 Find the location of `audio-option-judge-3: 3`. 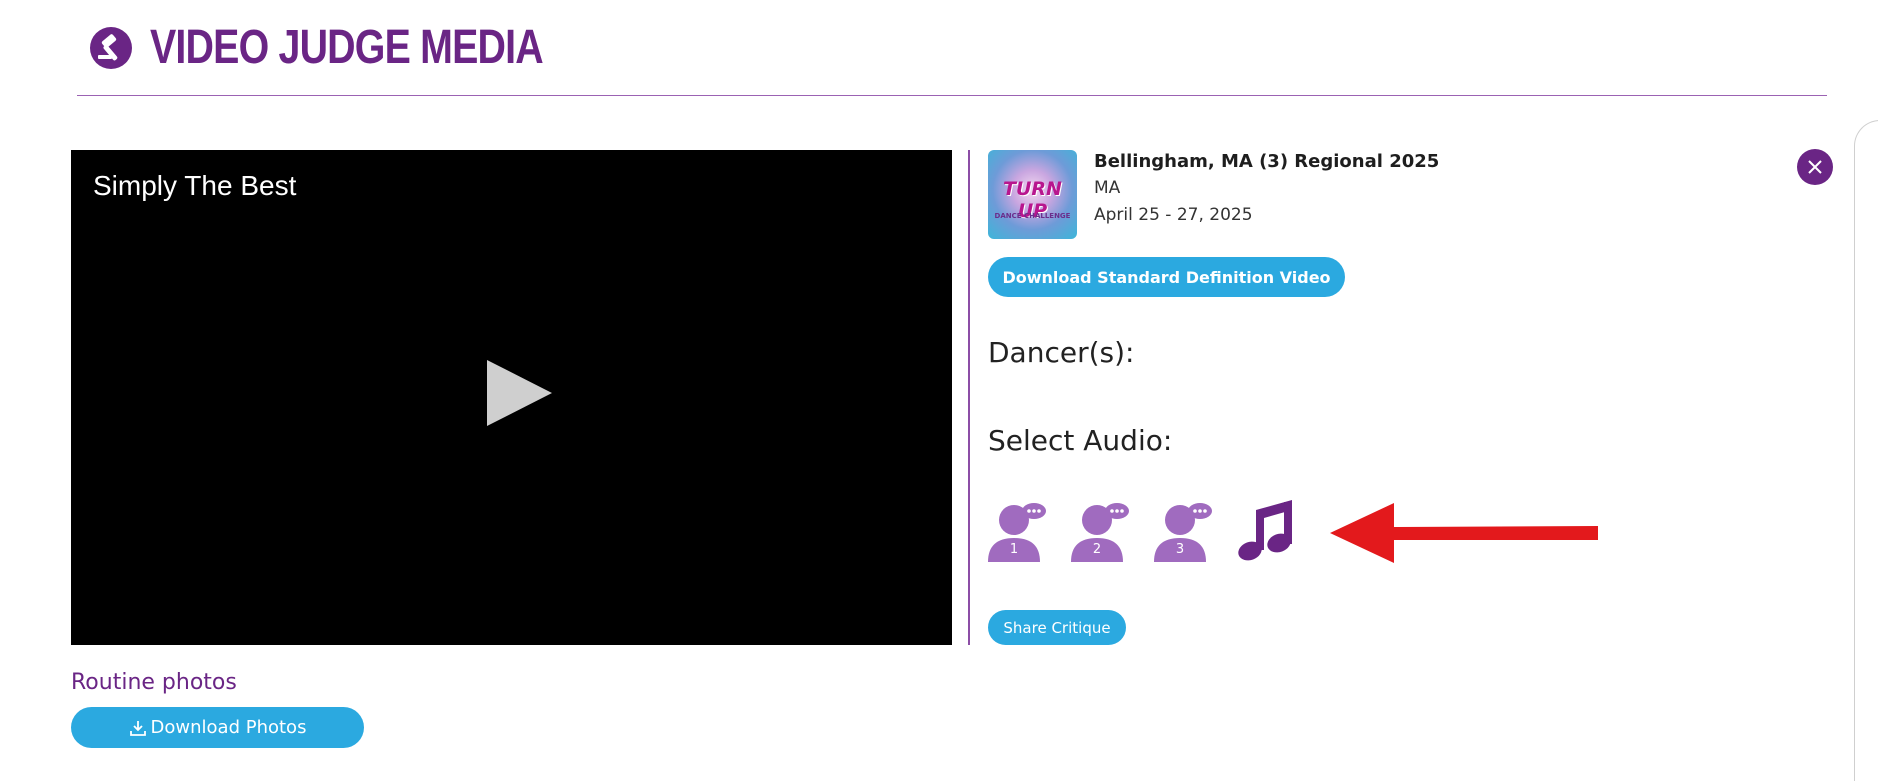

audio-option-judge-3: 3 is located at coordinates (1183, 530).